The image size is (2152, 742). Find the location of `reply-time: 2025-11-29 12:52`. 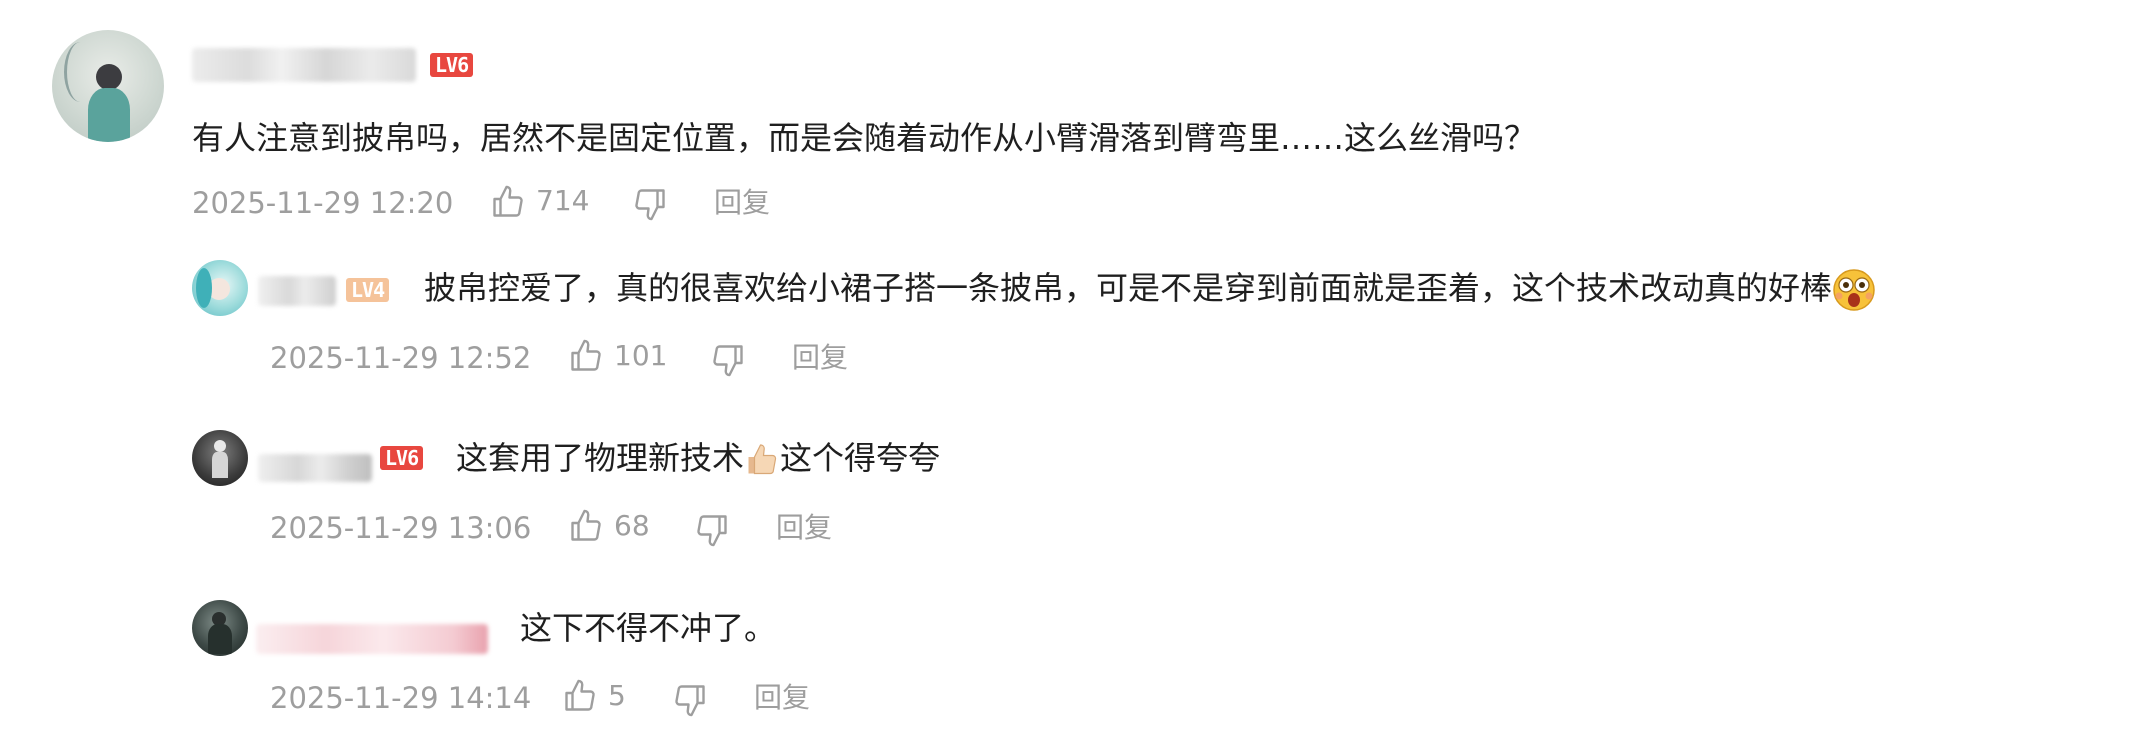

reply-time: 2025-11-29 12:52 is located at coordinates (401, 358).